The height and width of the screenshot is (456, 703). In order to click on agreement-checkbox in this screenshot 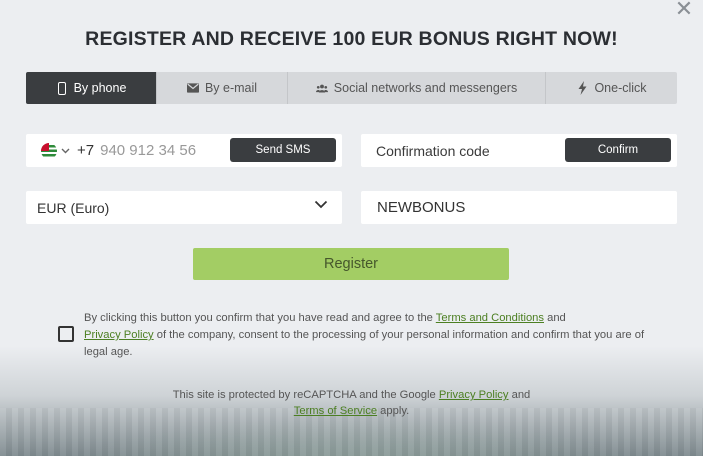, I will do `click(66, 334)`.